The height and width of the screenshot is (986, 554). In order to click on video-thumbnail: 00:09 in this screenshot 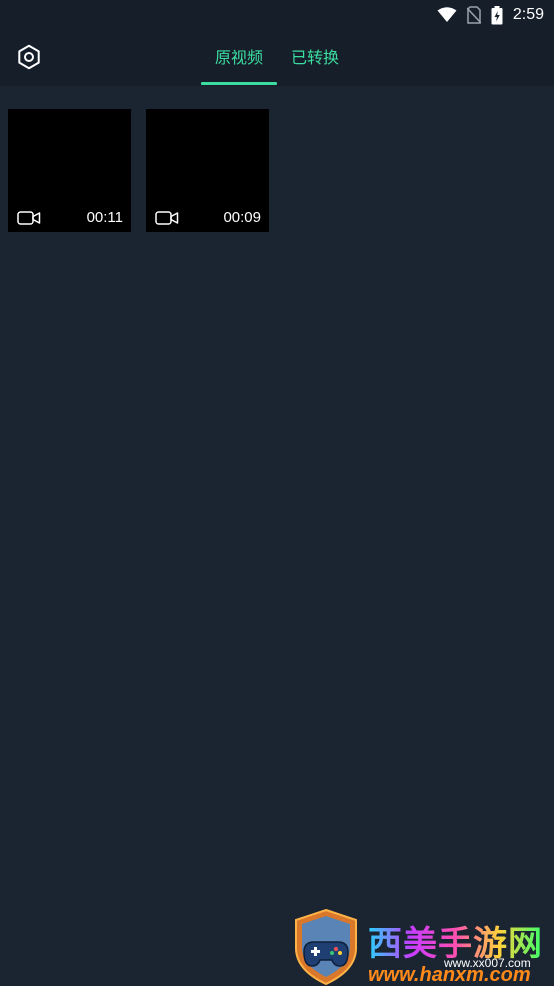, I will do `click(207, 170)`.